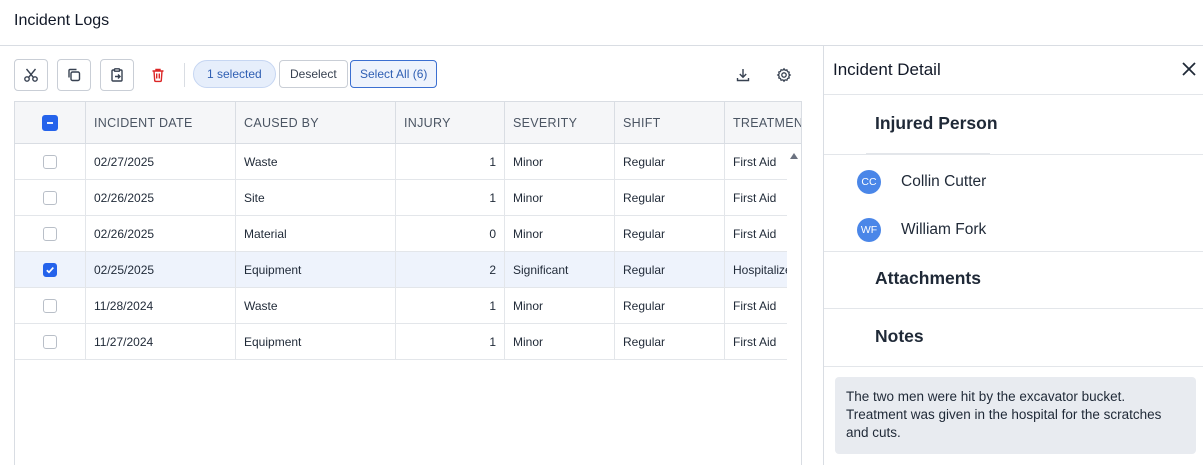  I want to click on avatar: CC, so click(869, 182).